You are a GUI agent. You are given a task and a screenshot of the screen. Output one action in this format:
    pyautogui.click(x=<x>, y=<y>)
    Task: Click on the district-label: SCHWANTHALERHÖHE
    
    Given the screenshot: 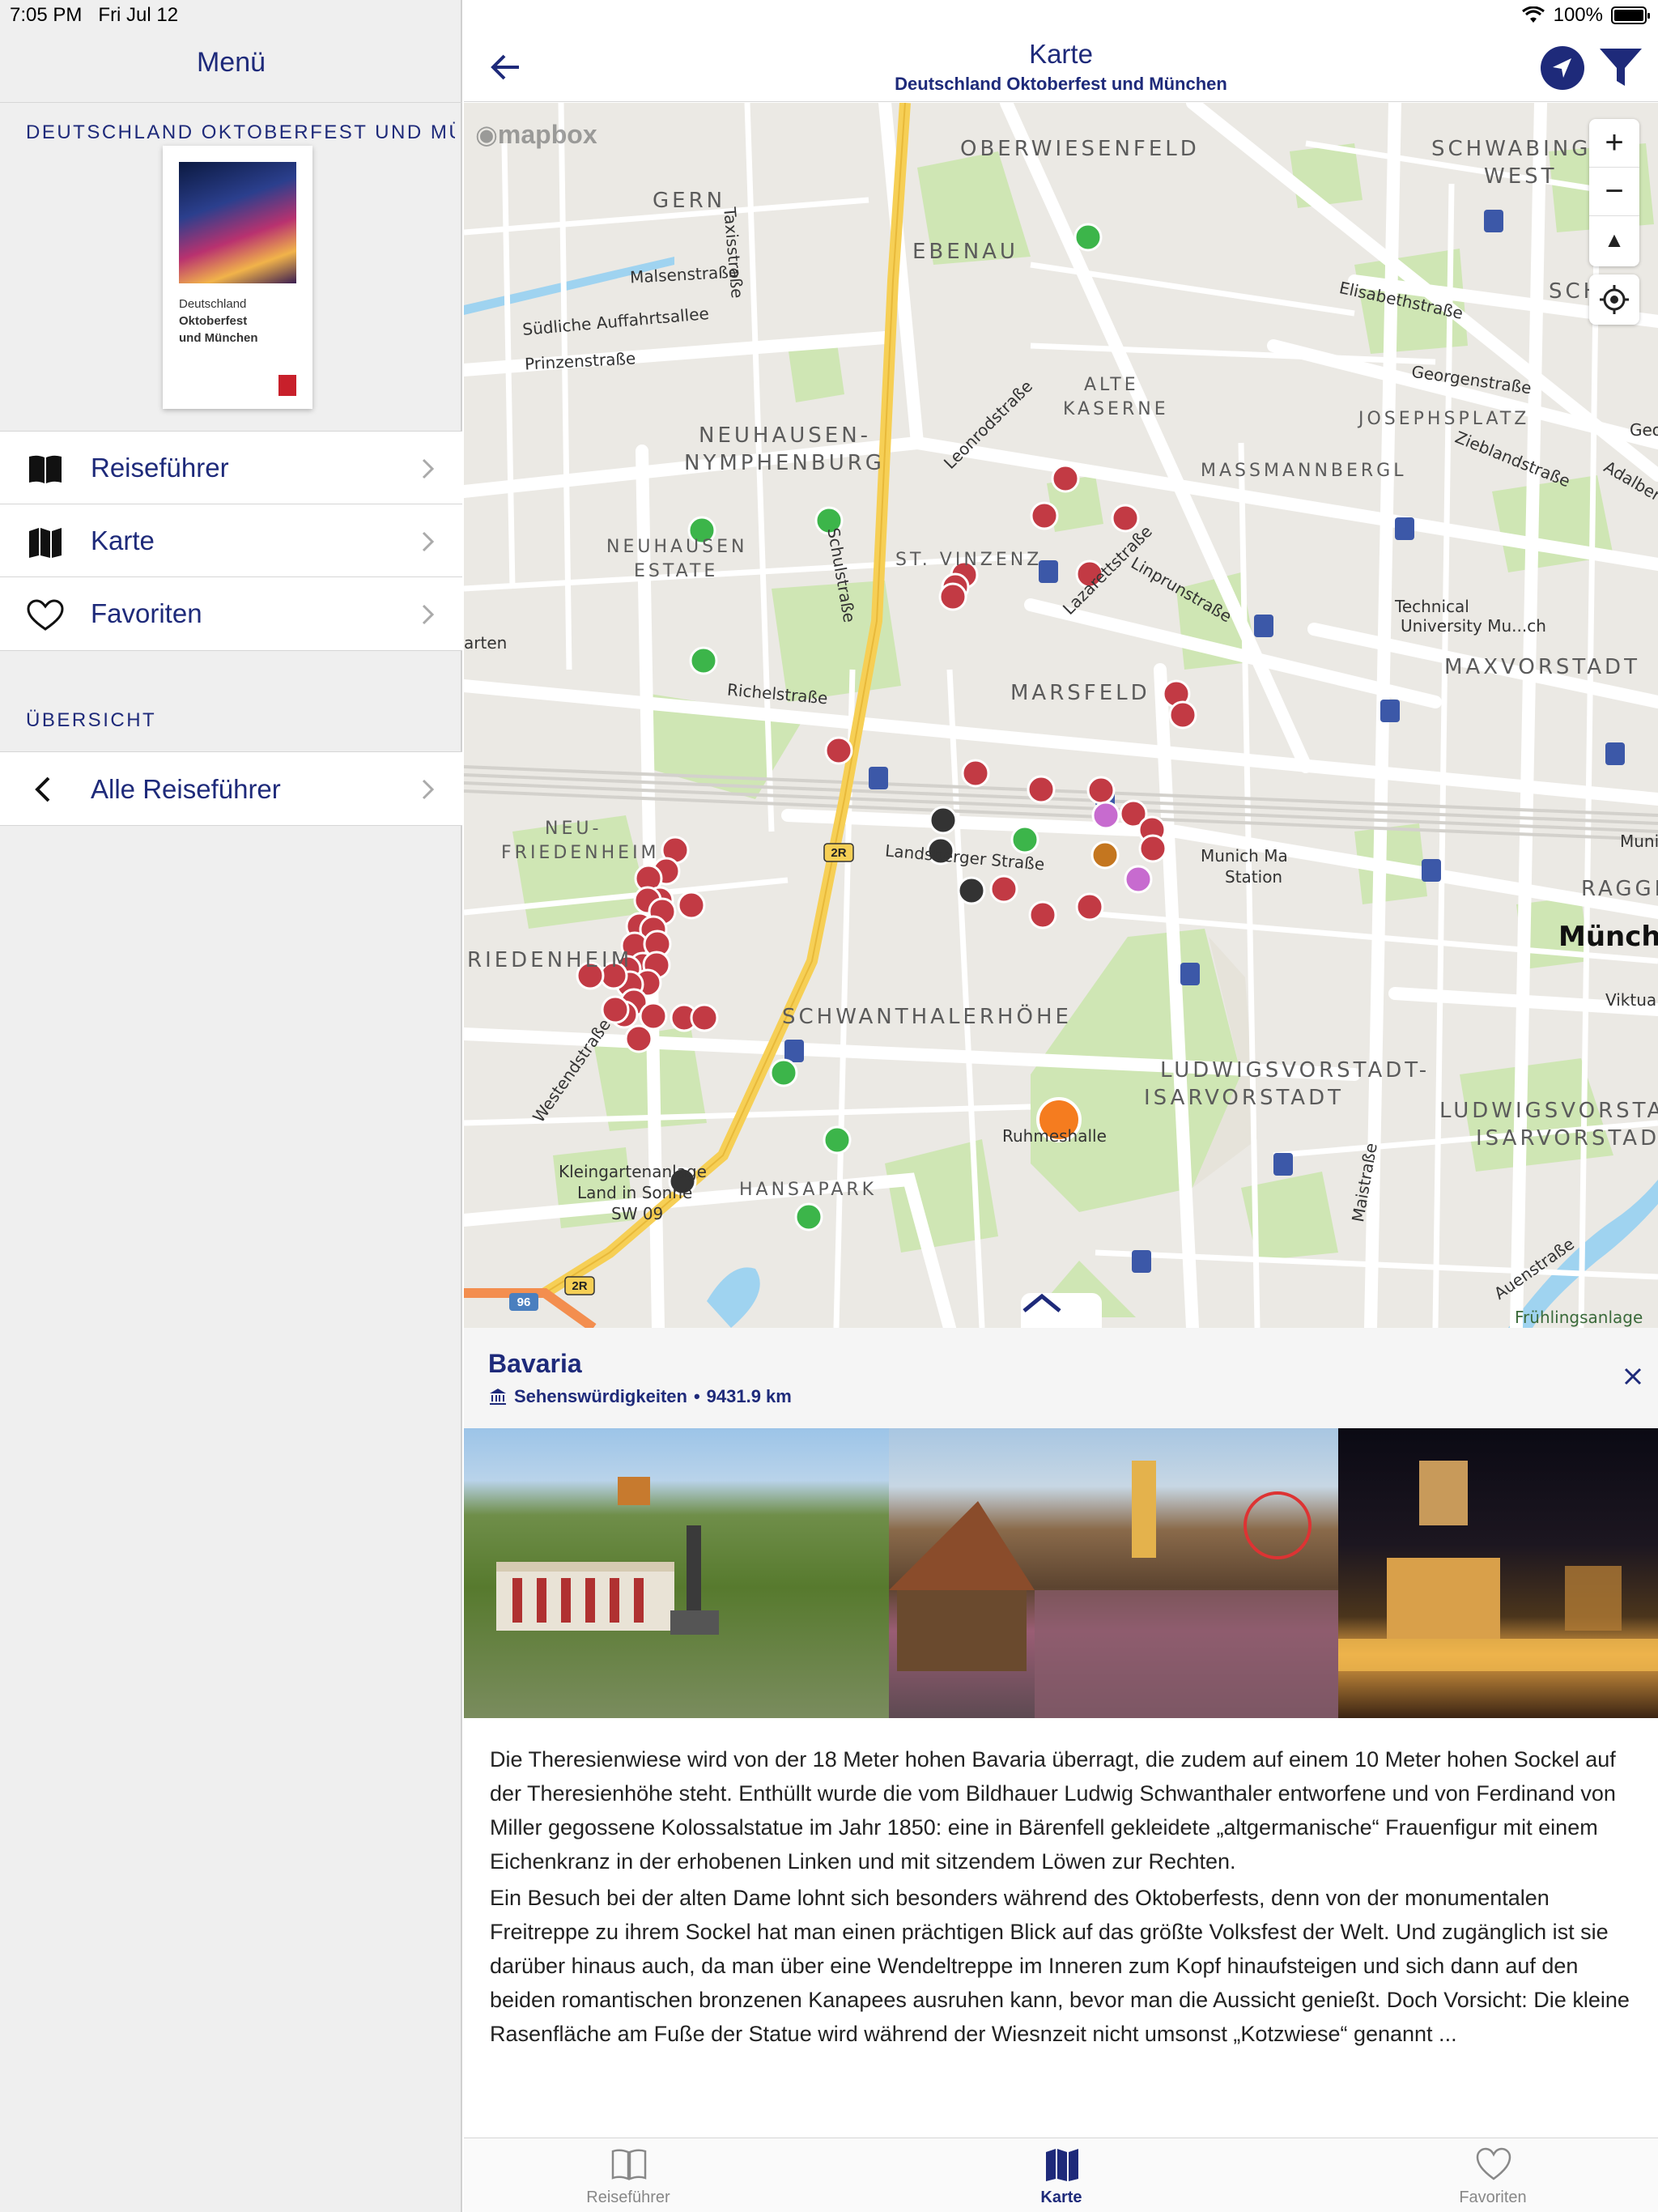 What is the action you would take?
    pyautogui.click(x=927, y=1017)
    